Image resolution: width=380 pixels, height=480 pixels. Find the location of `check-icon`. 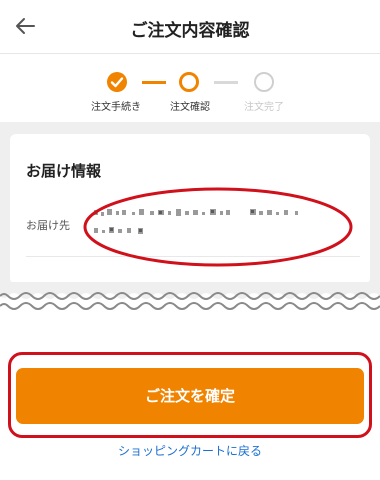

check-icon is located at coordinates (117, 82).